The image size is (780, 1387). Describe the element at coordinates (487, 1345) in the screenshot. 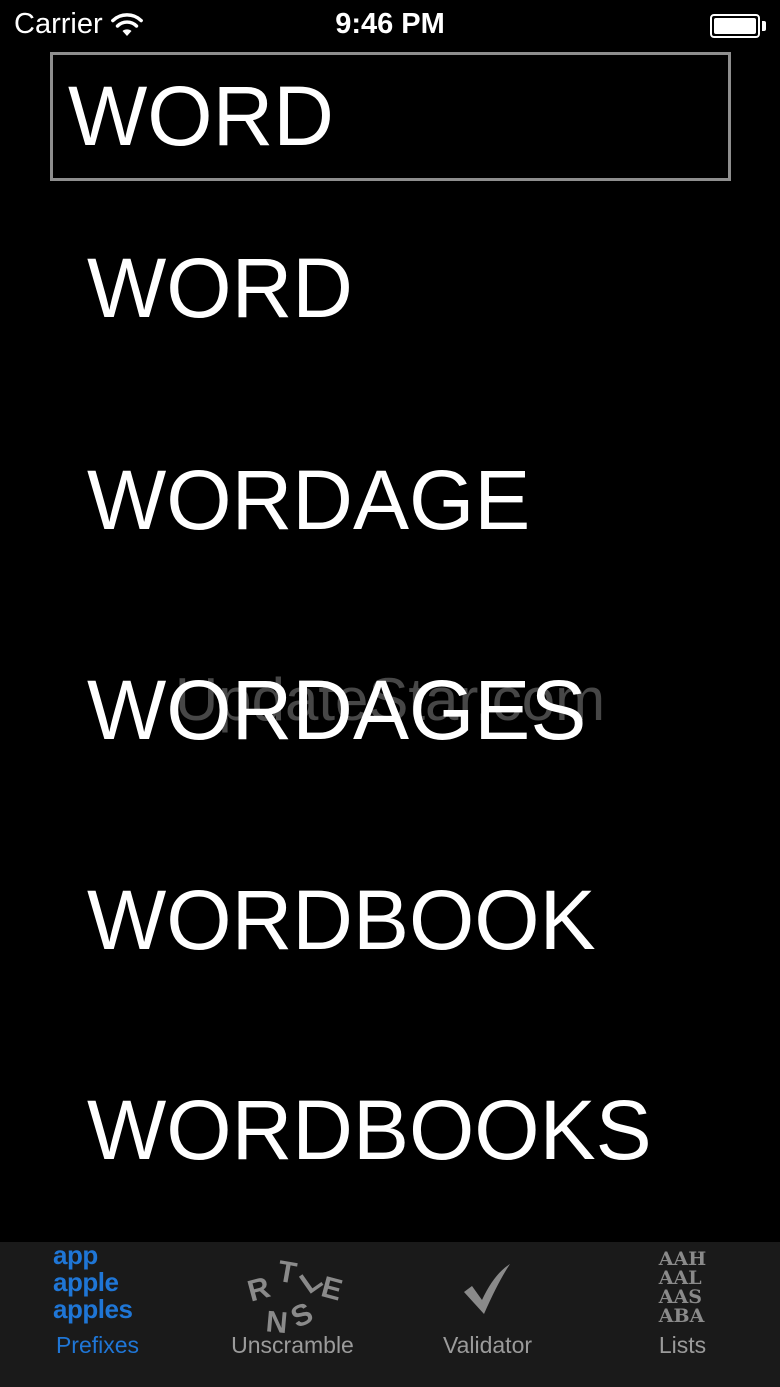

I see `tab-label: Validator` at that location.